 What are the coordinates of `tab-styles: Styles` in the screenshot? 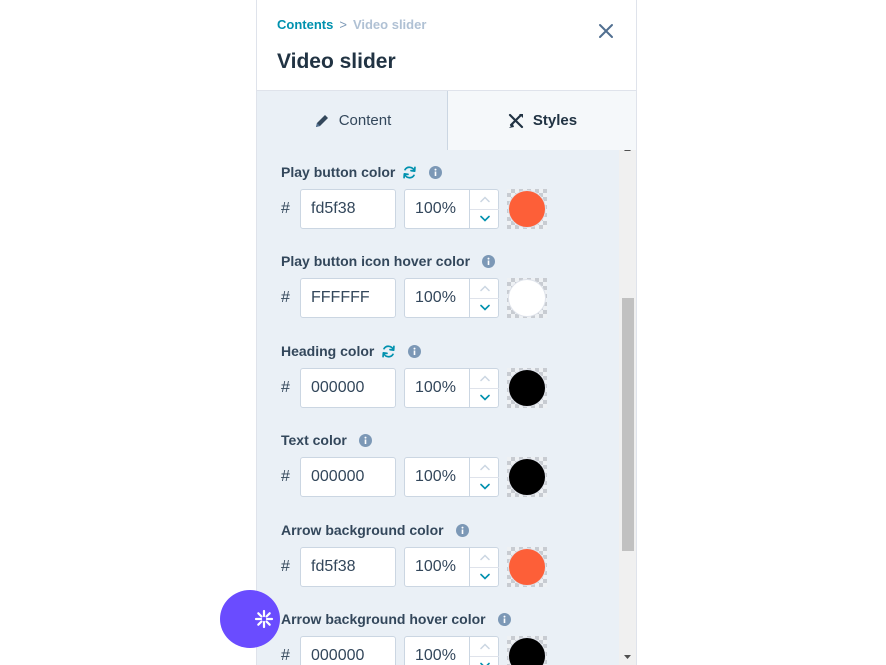 It's located at (542, 120).